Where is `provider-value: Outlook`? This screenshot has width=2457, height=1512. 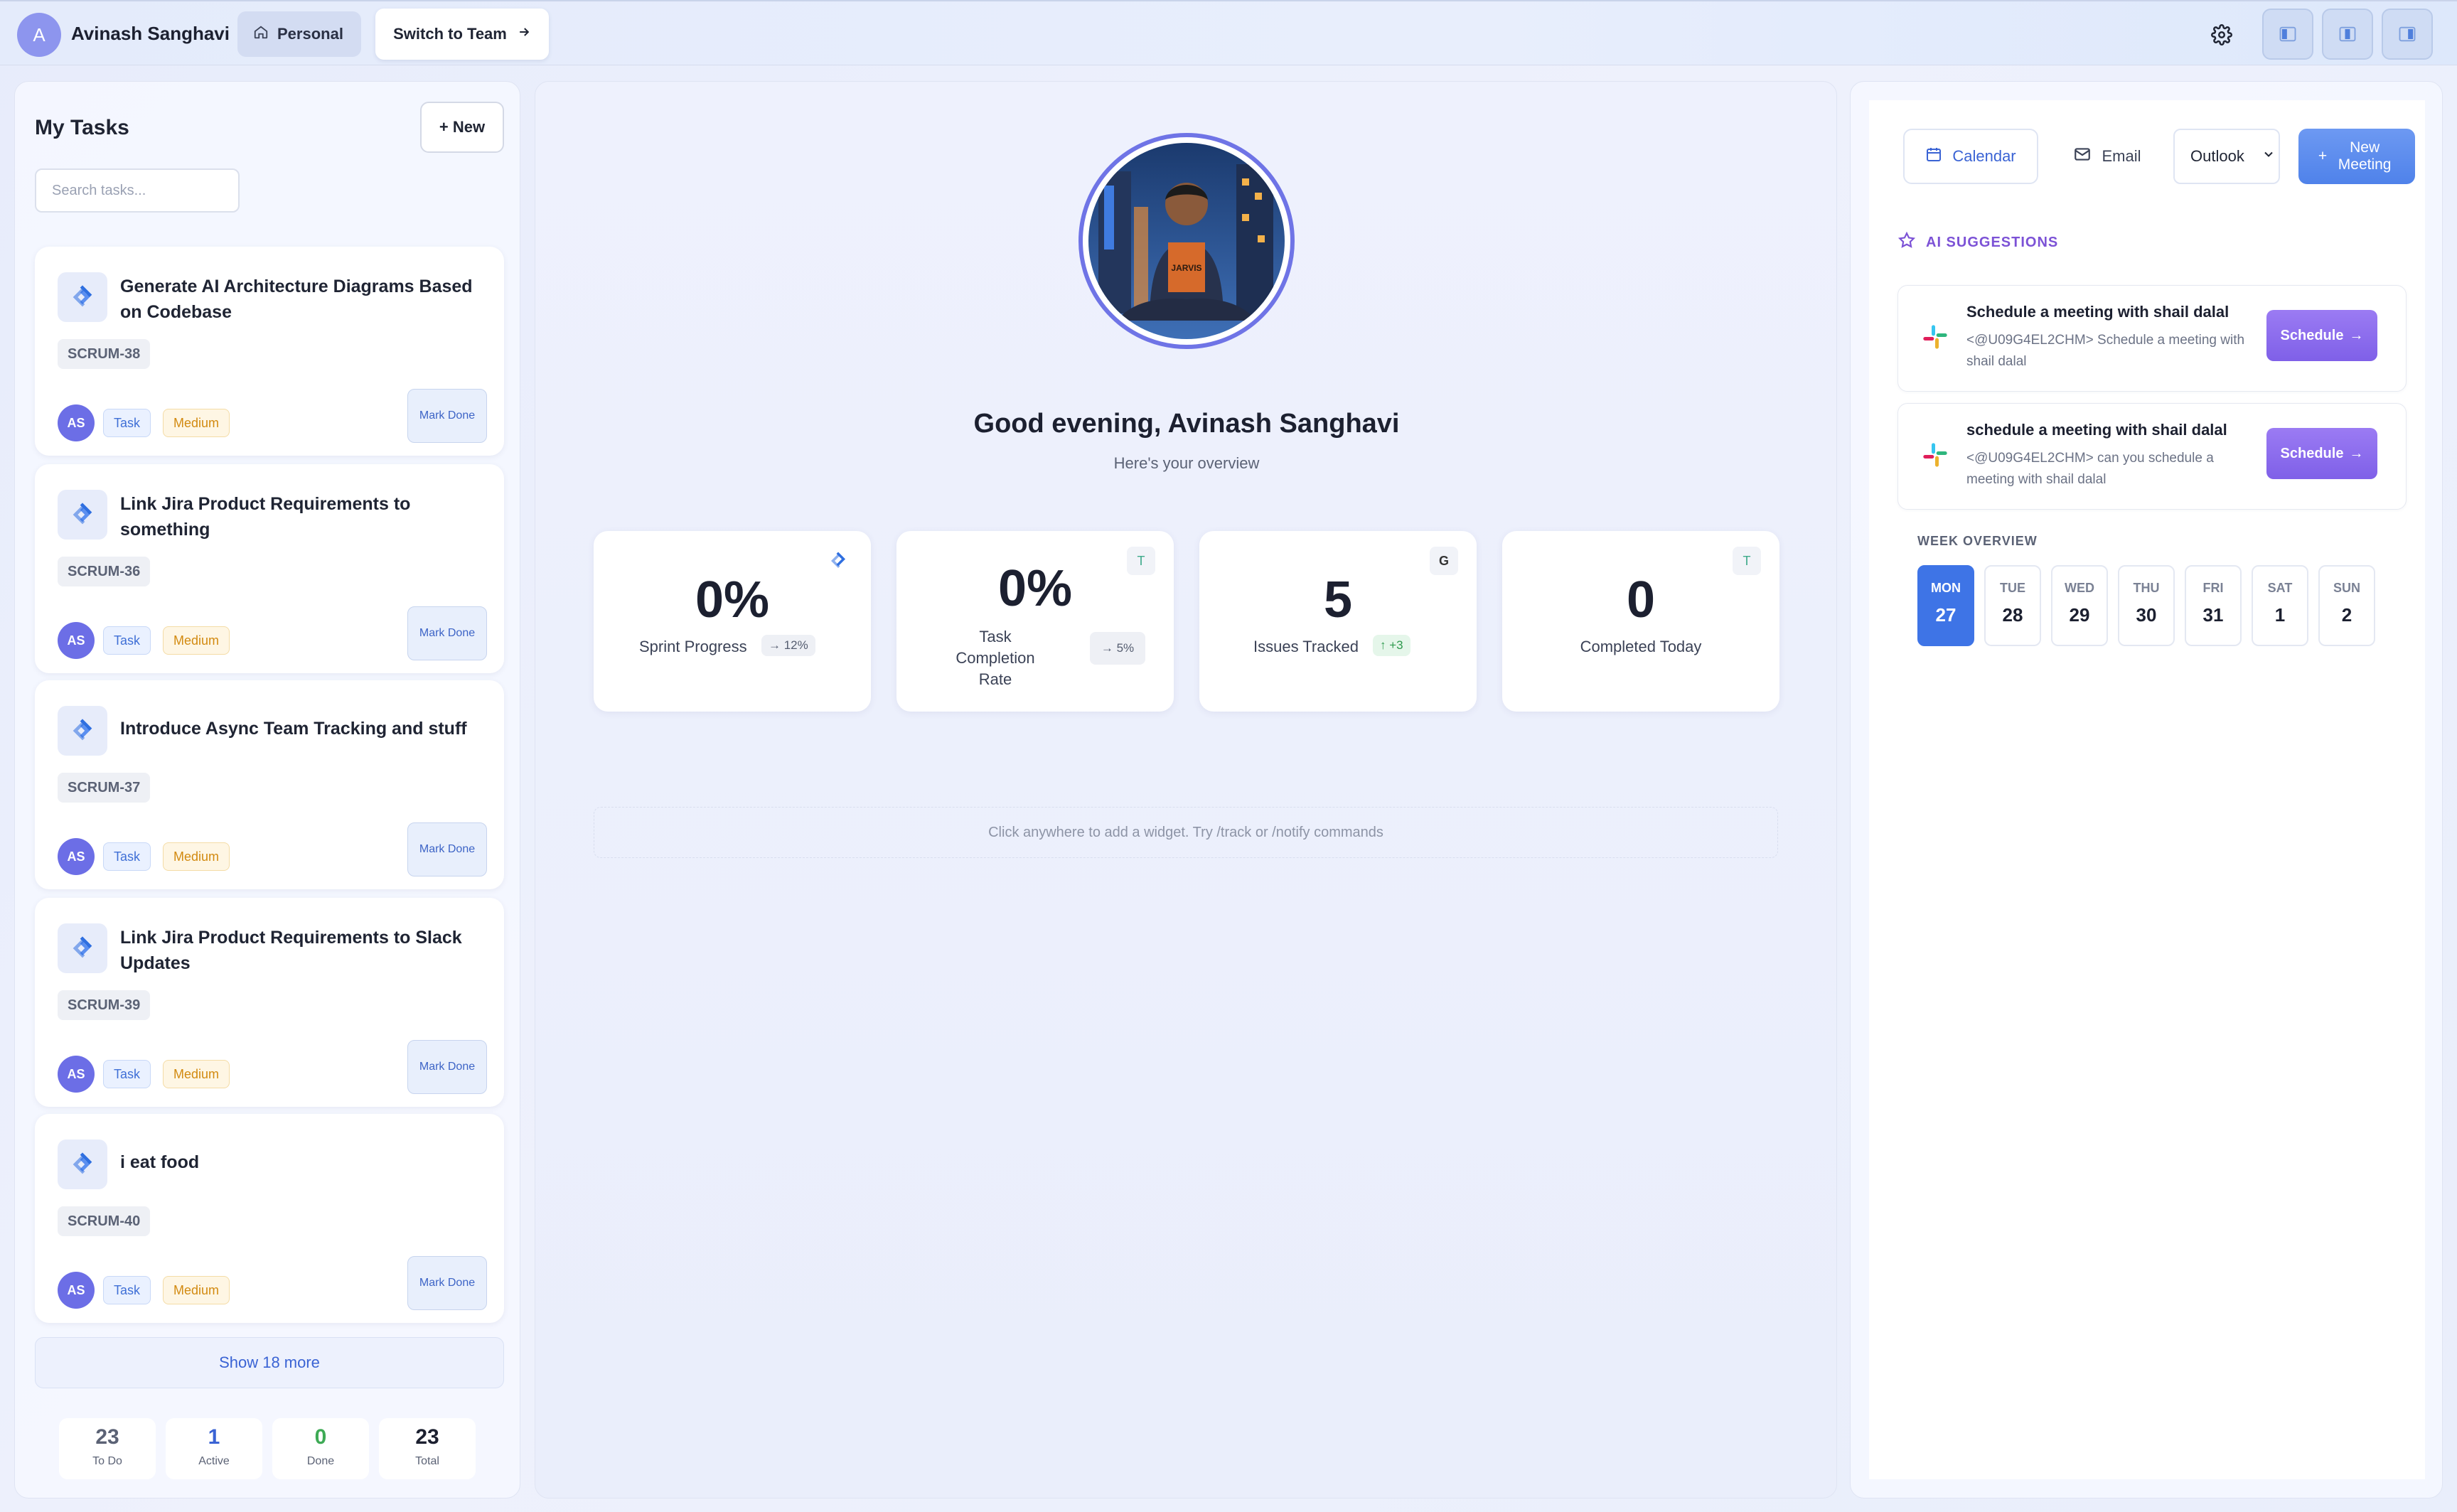 provider-value: Outlook is located at coordinates (2217, 156).